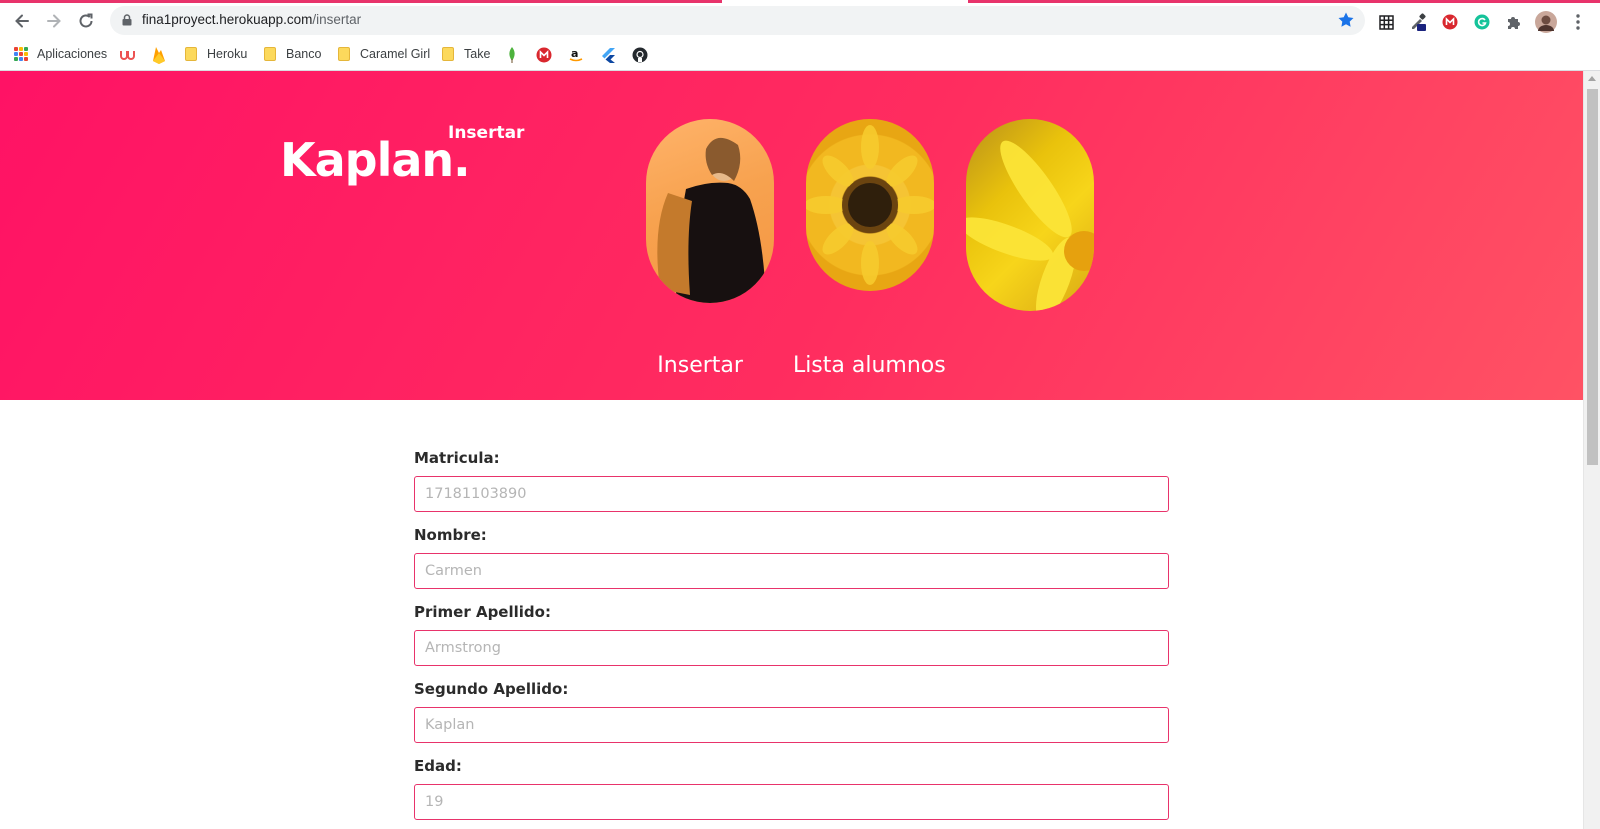 The image size is (1600, 829). I want to click on mongodb-leaf-icon, so click(512, 55).